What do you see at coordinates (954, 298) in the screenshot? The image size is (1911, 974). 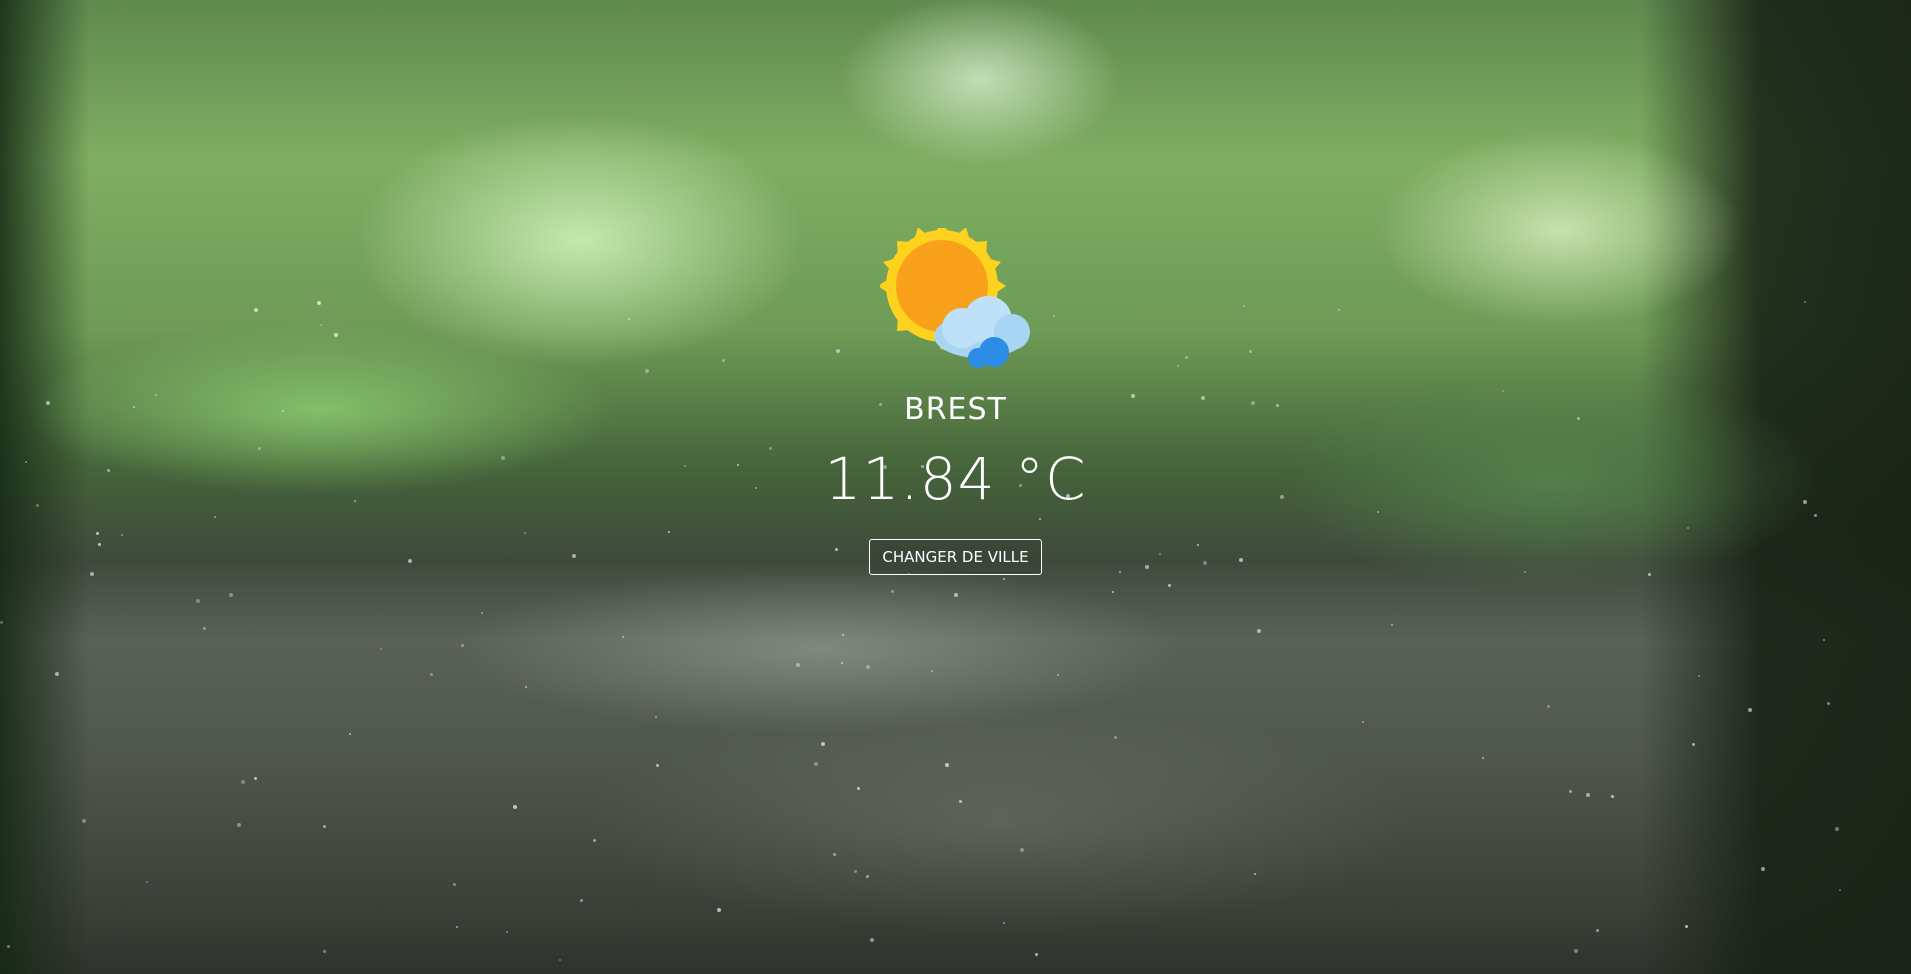 I see `sun-behind-cloud-icon` at bounding box center [954, 298].